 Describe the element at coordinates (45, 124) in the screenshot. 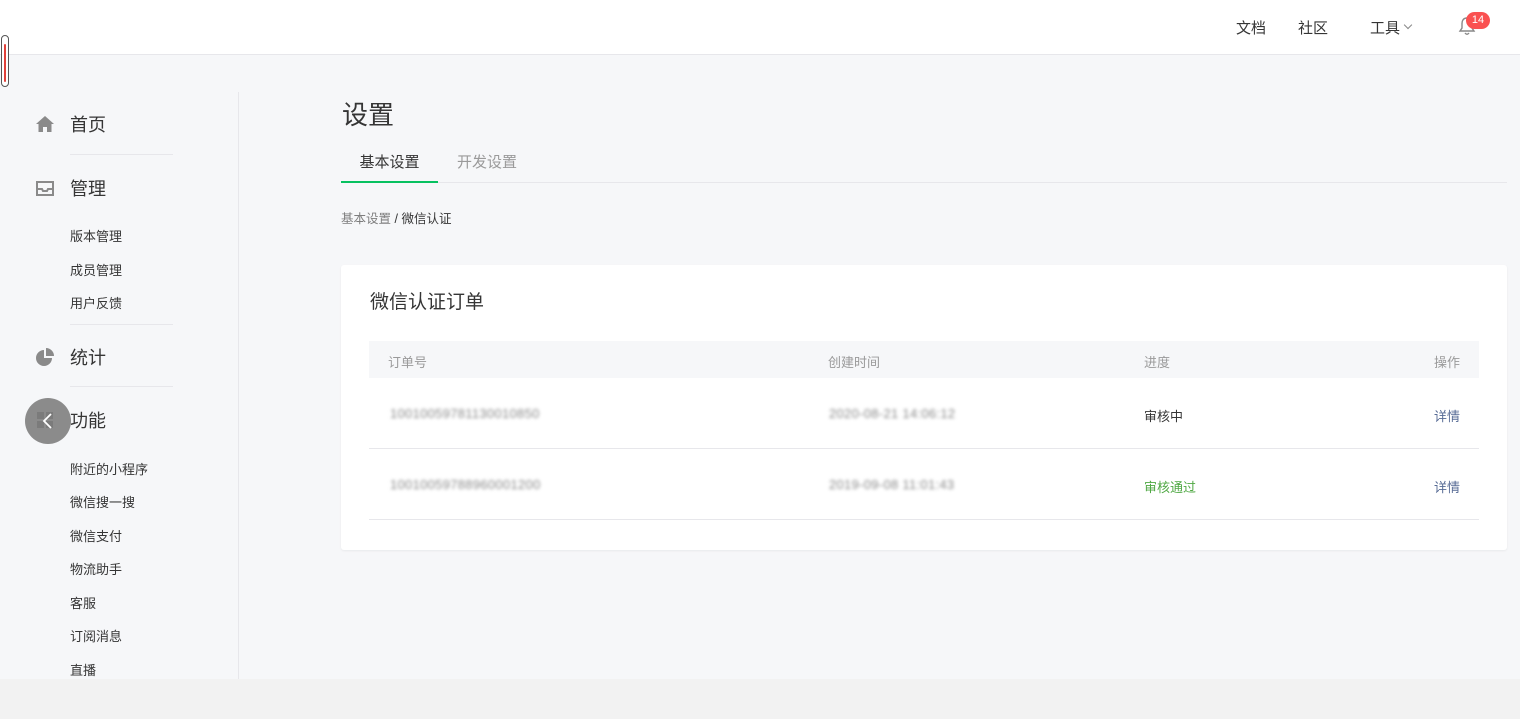

I see `home-icon` at that location.